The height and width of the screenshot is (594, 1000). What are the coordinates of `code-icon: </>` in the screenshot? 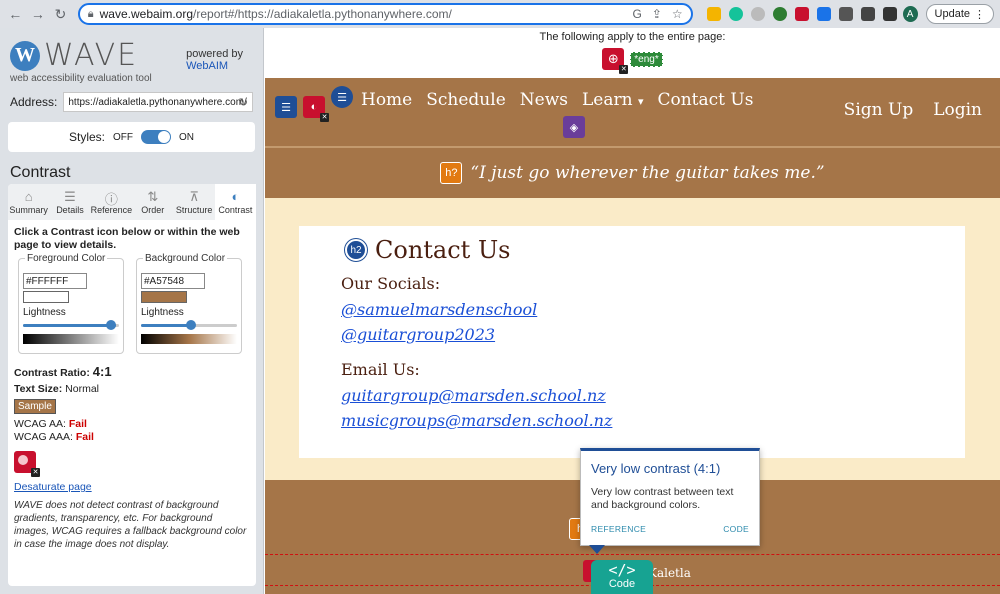 It's located at (622, 570).